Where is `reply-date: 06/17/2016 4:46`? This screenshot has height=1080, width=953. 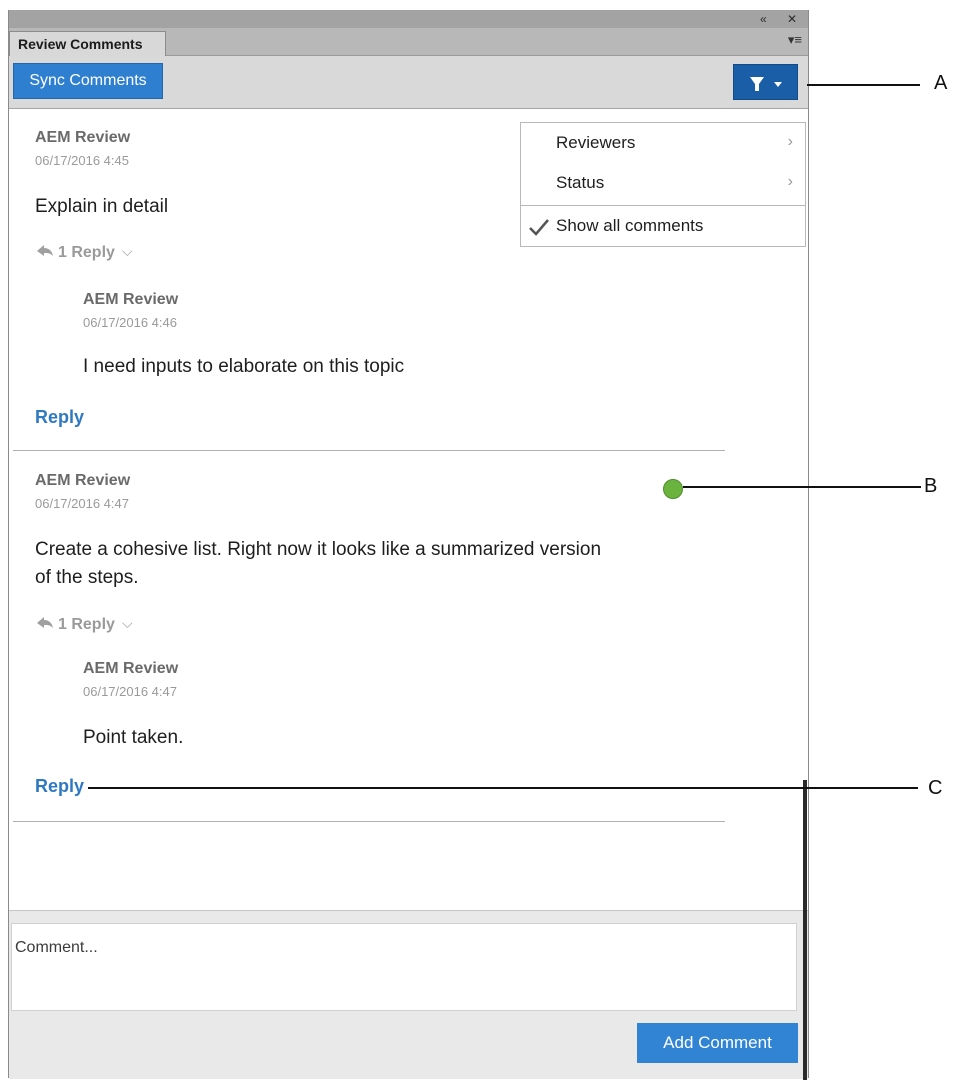
reply-date: 06/17/2016 4:46 is located at coordinates (130, 322).